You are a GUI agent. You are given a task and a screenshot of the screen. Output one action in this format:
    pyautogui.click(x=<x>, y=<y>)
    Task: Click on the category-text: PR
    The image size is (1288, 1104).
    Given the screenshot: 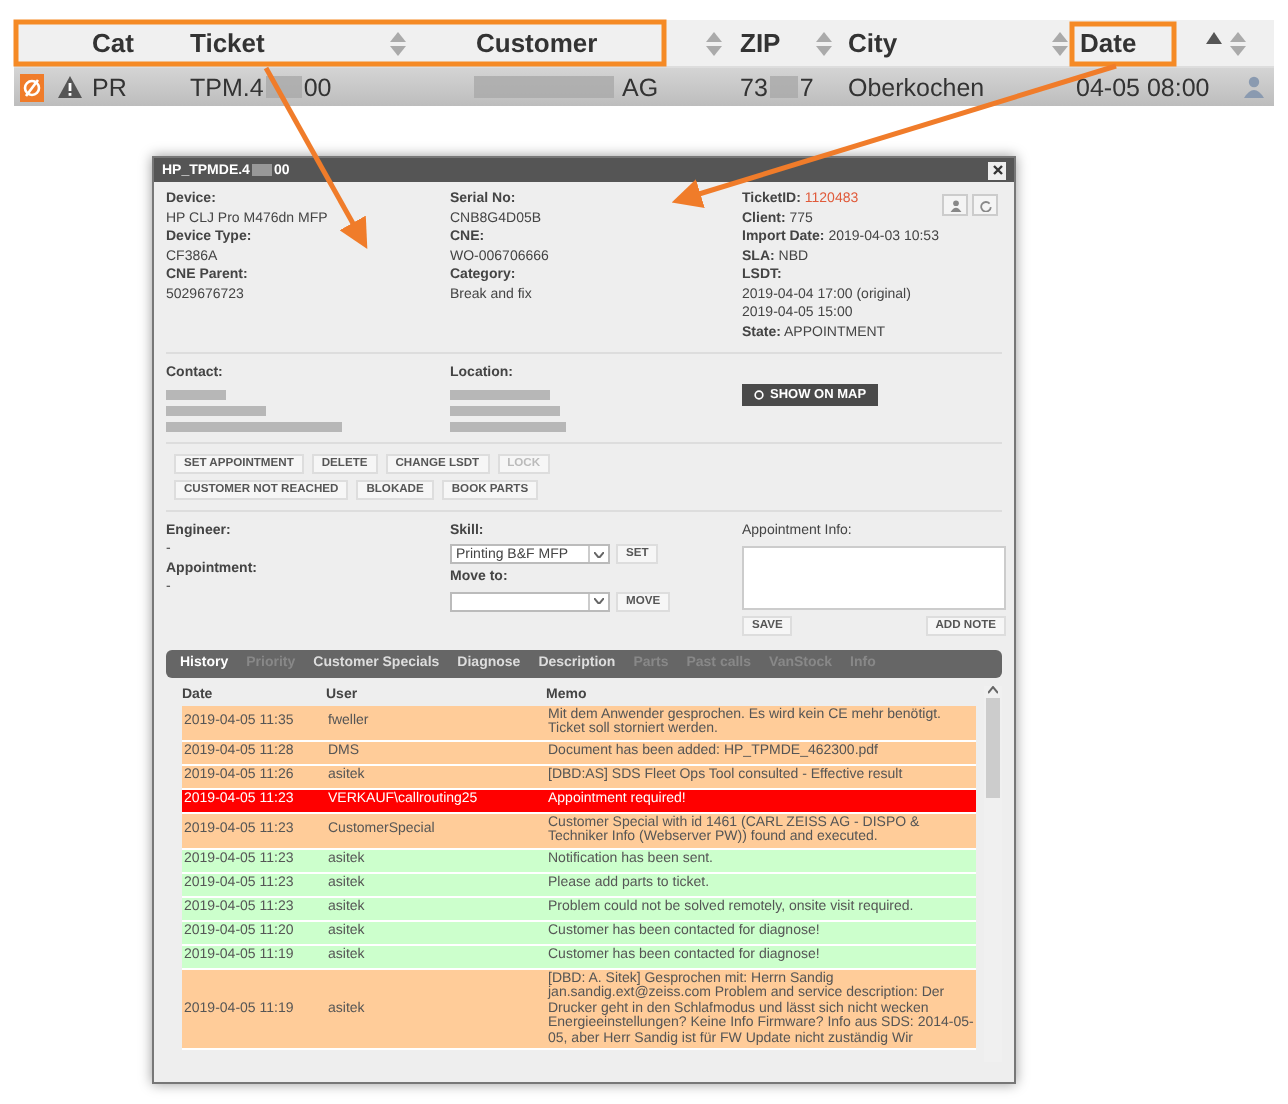 What is the action you would take?
    pyautogui.click(x=109, y=87)
    